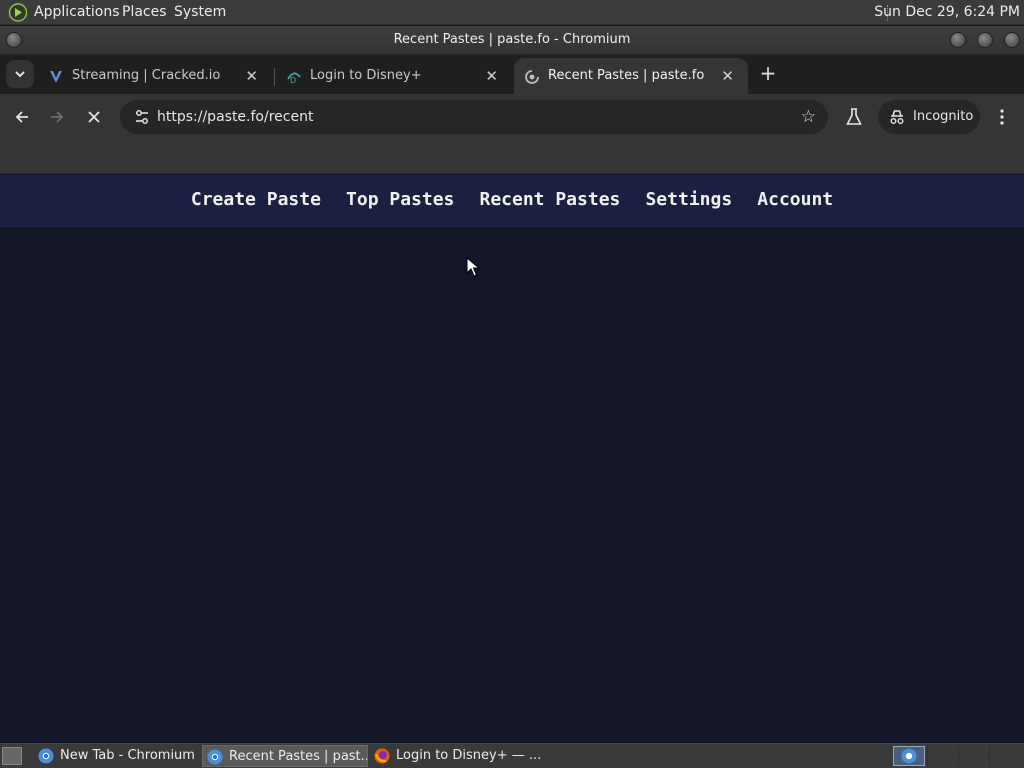 The image size is (1024, 768). I want to click on mouse-cursor-icon, so click(473, 267).